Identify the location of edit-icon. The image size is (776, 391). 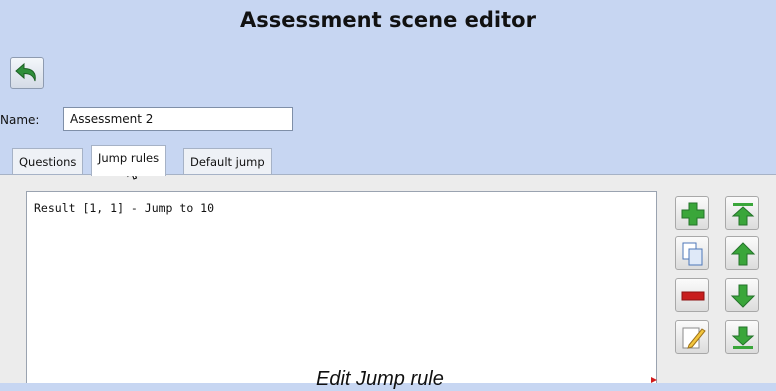
(694, 338).